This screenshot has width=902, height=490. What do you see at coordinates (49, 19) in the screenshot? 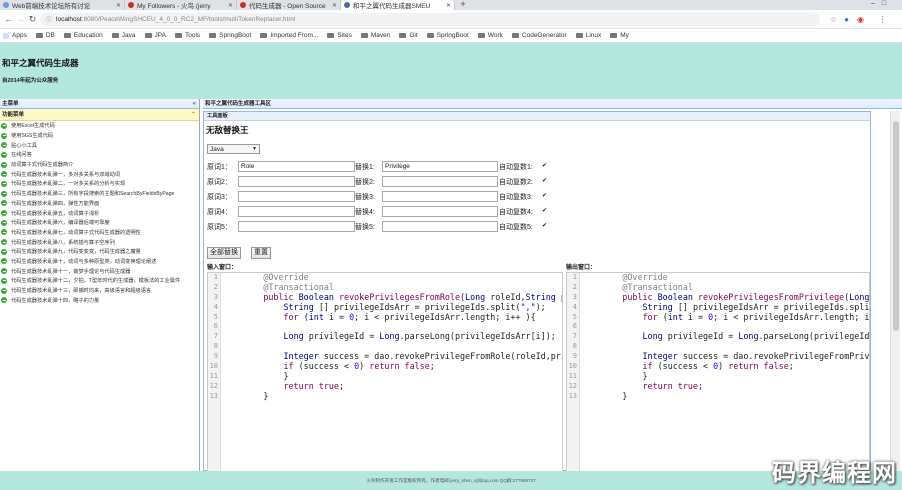
I see `info-icon: ⓘ` at bounding box center [49, 19].